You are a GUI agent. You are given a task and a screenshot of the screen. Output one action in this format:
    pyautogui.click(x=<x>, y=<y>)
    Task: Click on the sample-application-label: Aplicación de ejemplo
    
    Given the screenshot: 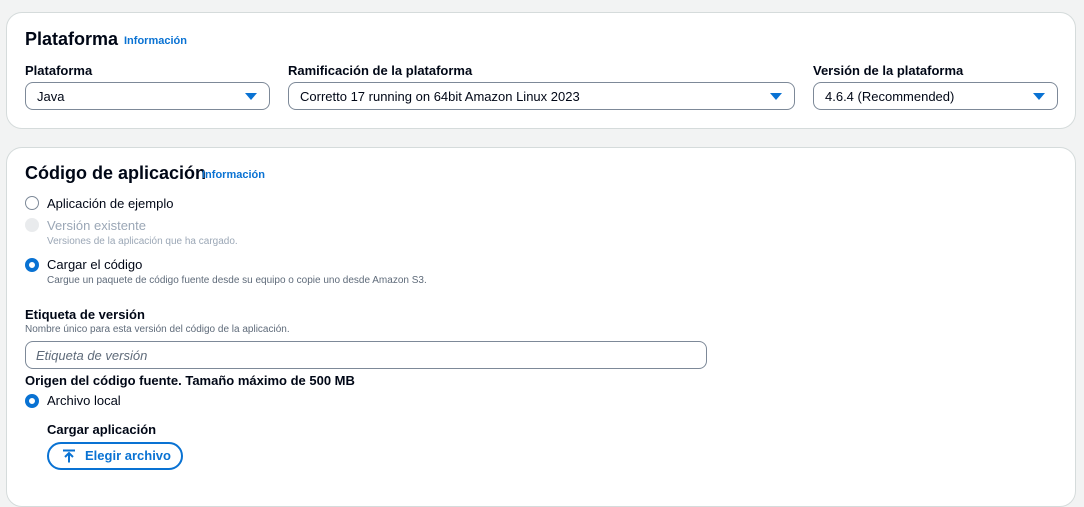 What is the action you would take?
    pyautogui.click(x=110, y=203)
    